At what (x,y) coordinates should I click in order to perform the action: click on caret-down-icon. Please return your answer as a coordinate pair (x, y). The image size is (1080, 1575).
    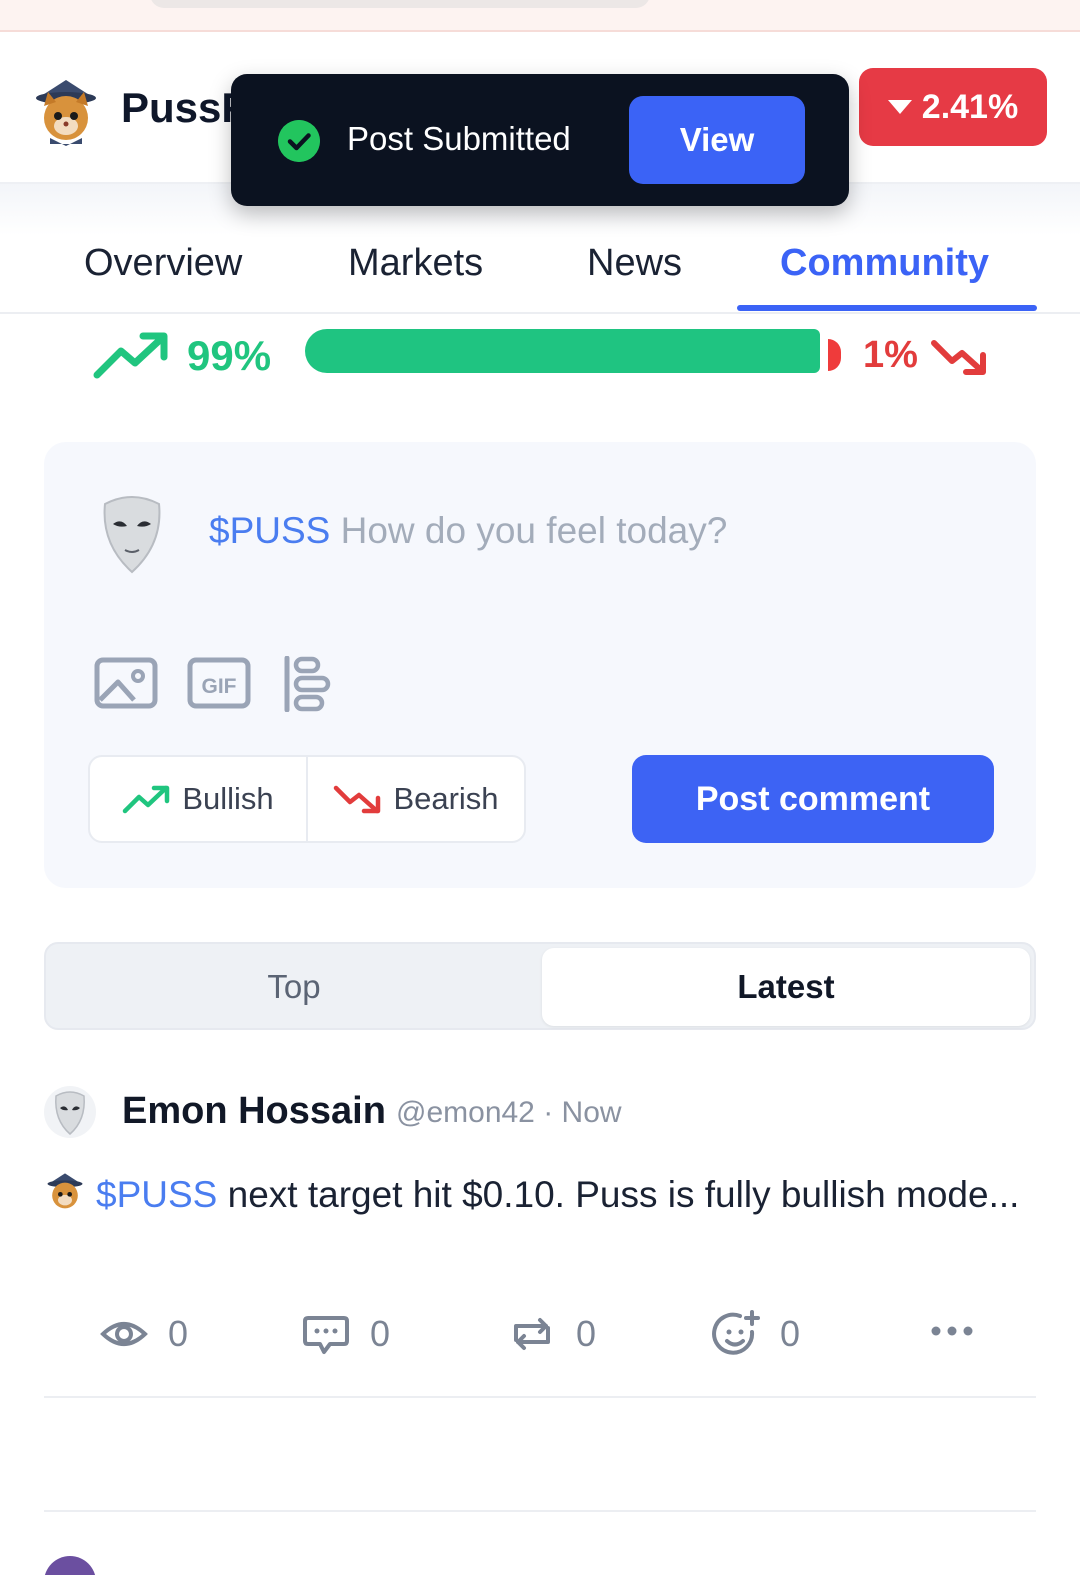
    Looking at the image, I should click on (899, 107).